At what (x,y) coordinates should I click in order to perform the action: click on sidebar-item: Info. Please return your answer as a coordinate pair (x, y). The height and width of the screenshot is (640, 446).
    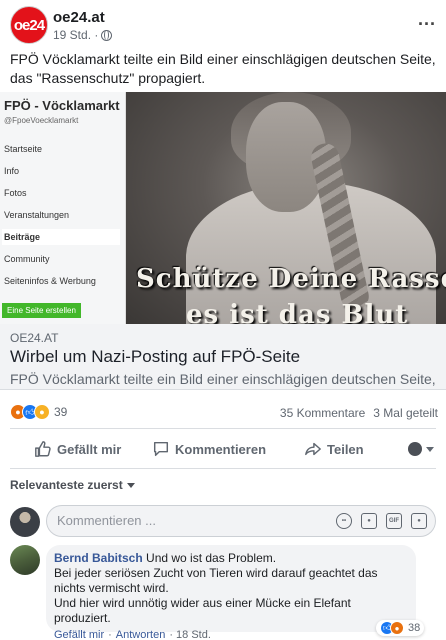
    Looking at the image, I should click on (12, 171).